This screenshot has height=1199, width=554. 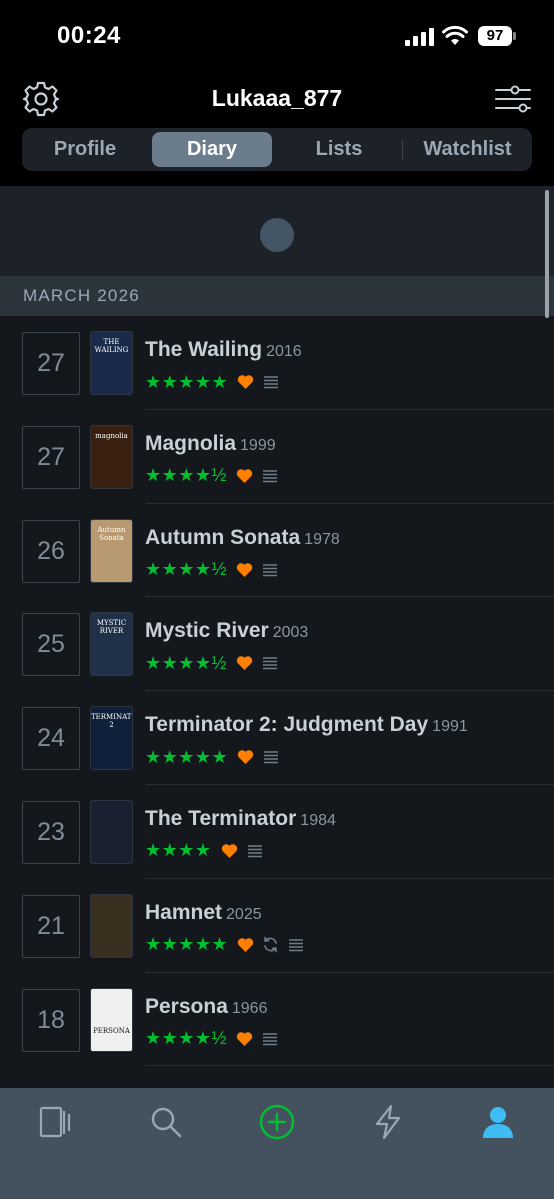 I want to click on bottom-tab-bar, so click(x=277, y=1143).